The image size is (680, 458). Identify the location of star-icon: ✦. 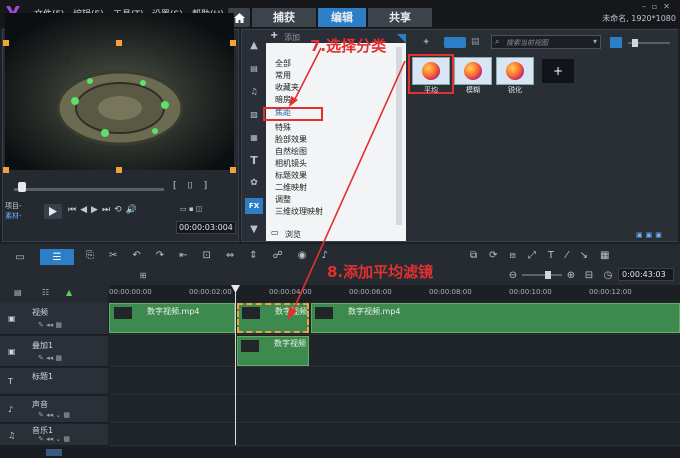
(426, 42).